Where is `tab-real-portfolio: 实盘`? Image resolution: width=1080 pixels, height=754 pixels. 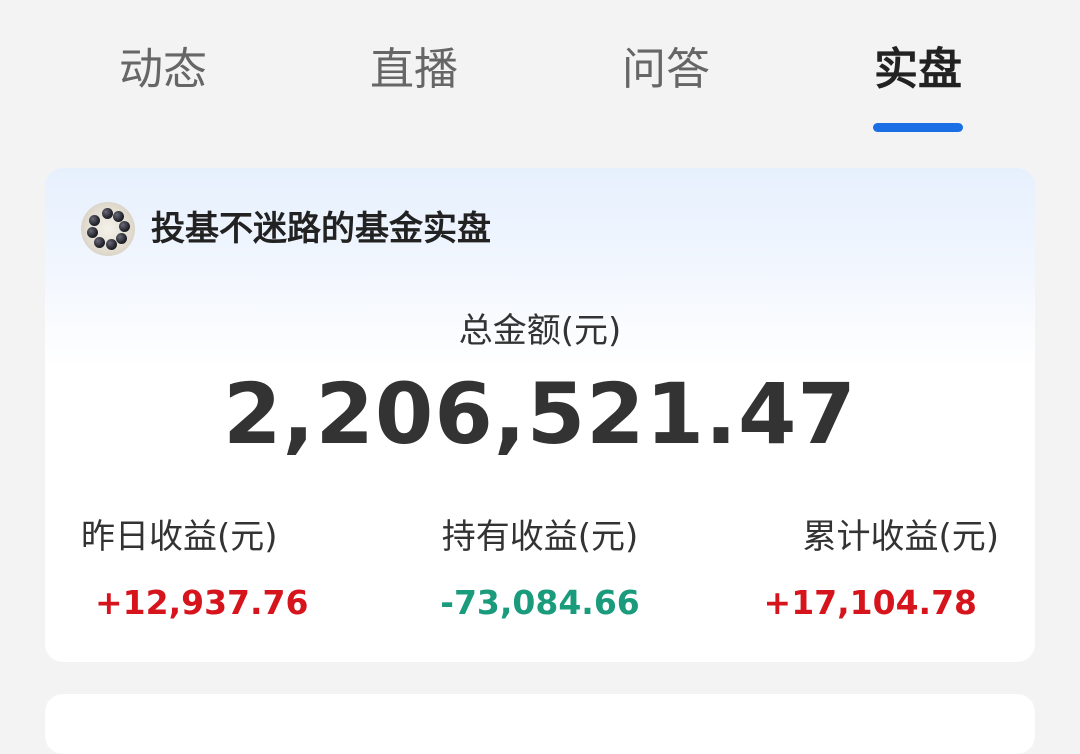
tab-real-portfolio: 实盘 is located at coordinates (918, 90).